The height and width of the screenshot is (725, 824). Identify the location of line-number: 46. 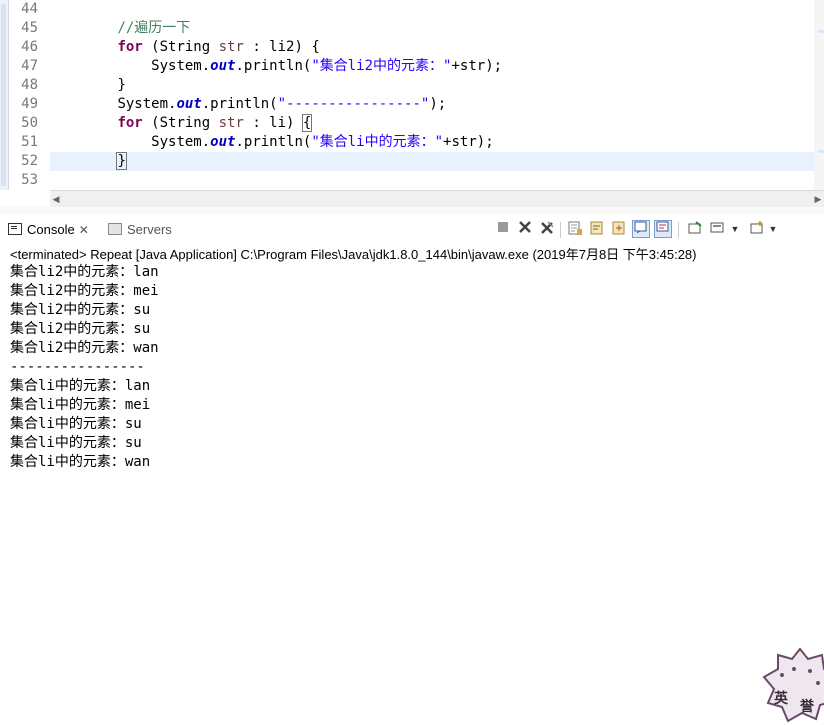
(29, 47).